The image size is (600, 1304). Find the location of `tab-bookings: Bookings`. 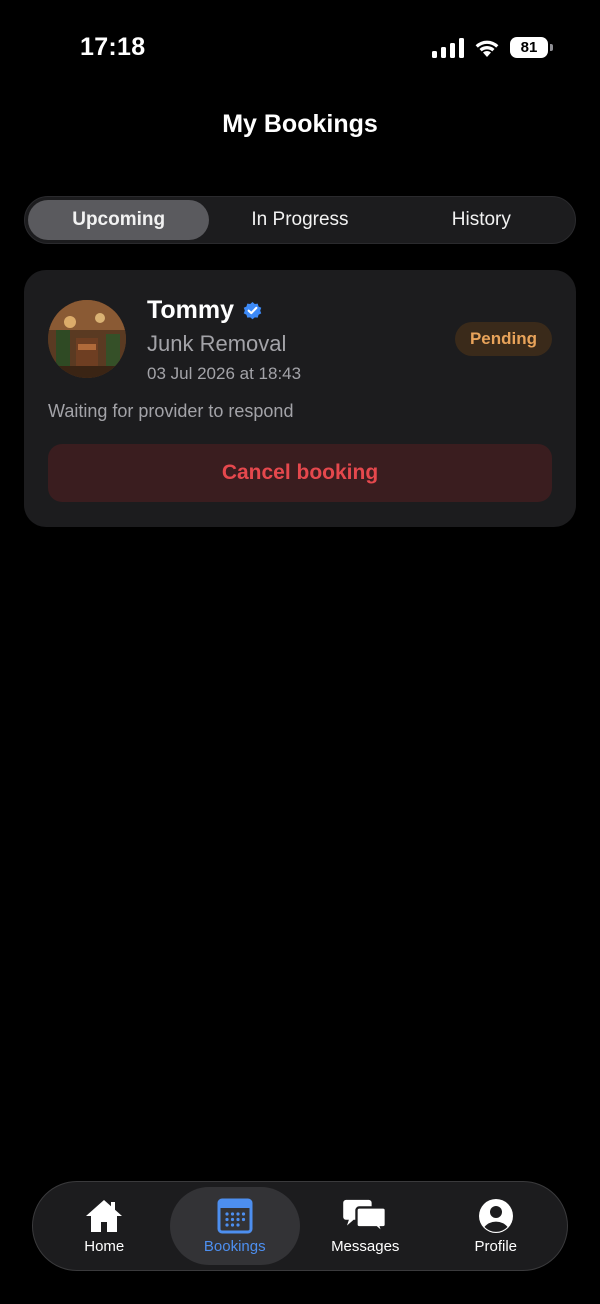

tab-bookings: Bookings is located at coordinates (234, 1226).